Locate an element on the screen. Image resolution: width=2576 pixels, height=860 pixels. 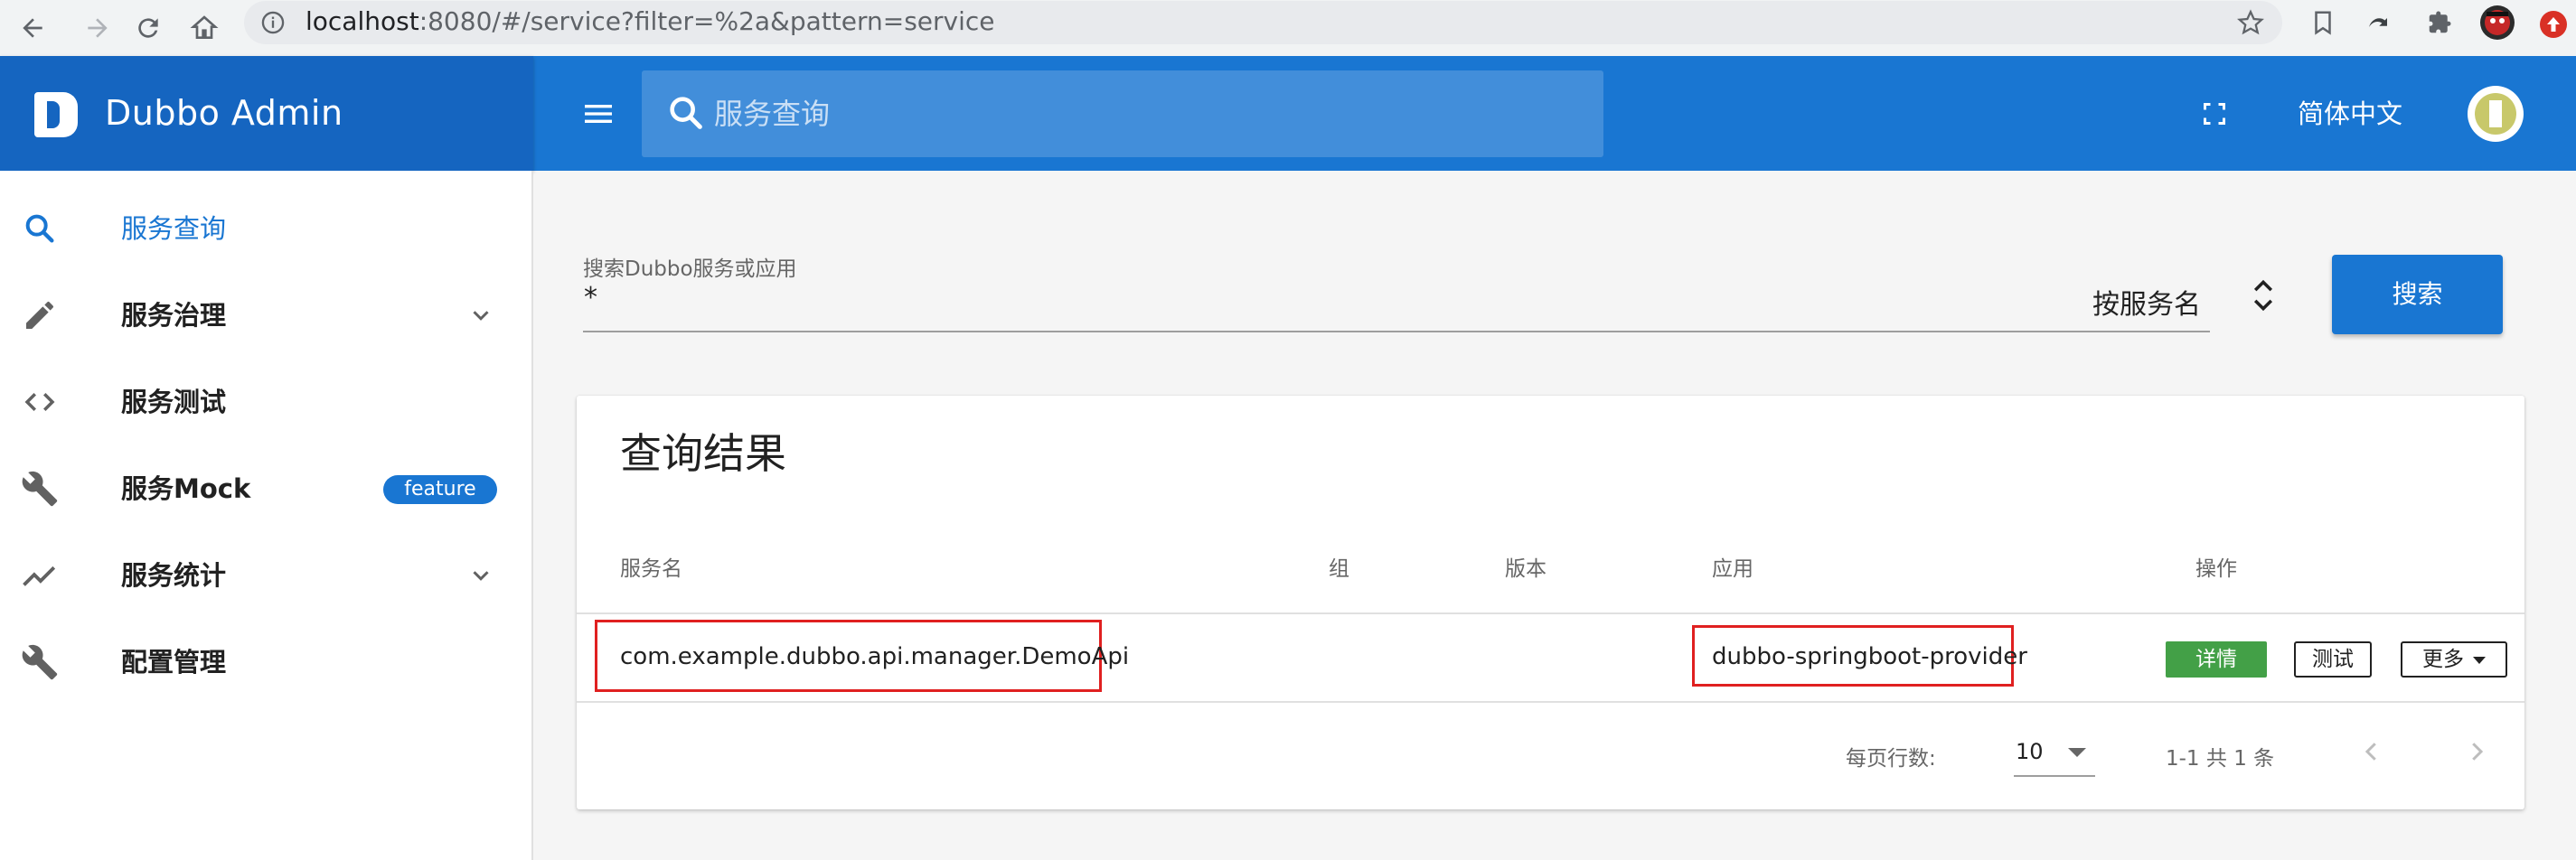
info-icon is located at coordinates (273, 22).